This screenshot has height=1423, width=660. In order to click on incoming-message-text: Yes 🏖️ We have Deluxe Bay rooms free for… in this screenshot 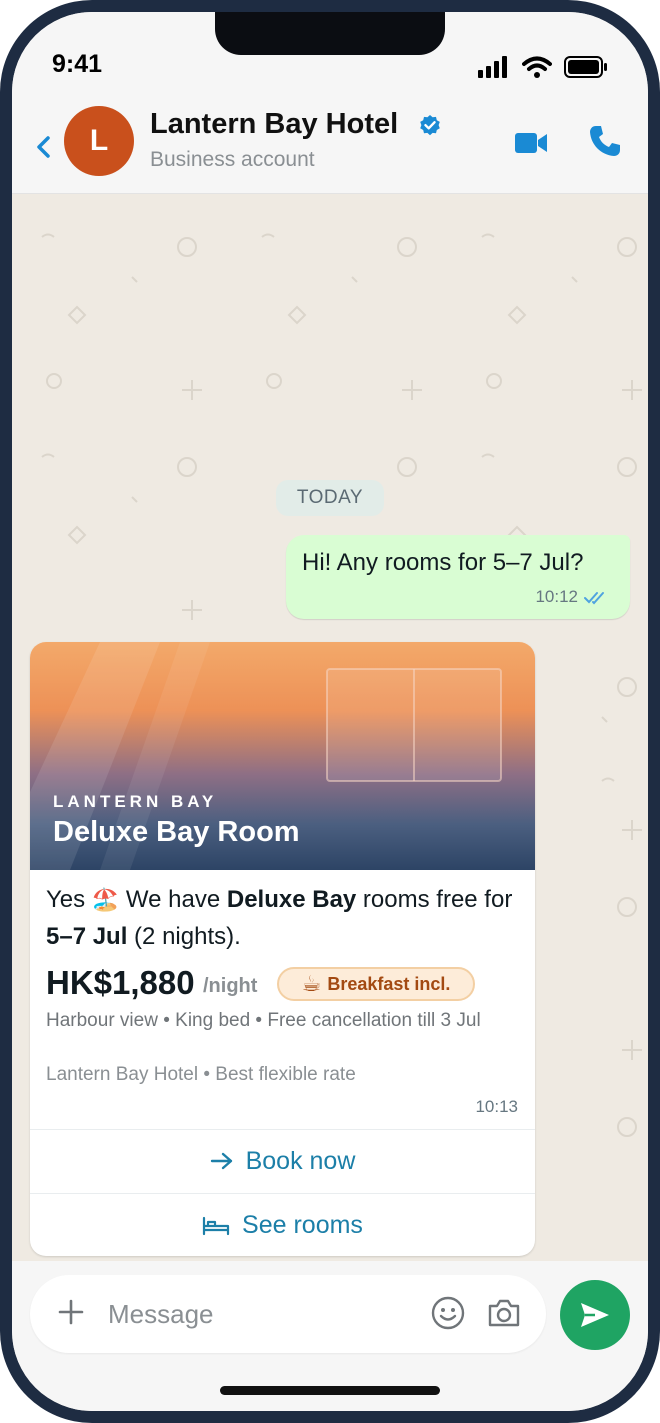, I will do `click(279, 918)`.